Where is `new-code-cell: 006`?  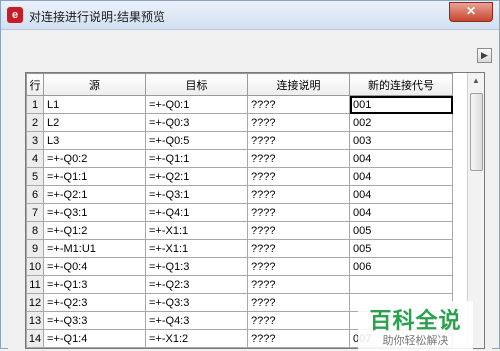
new-code-cell: 006 is located at coordinates (401, 266).